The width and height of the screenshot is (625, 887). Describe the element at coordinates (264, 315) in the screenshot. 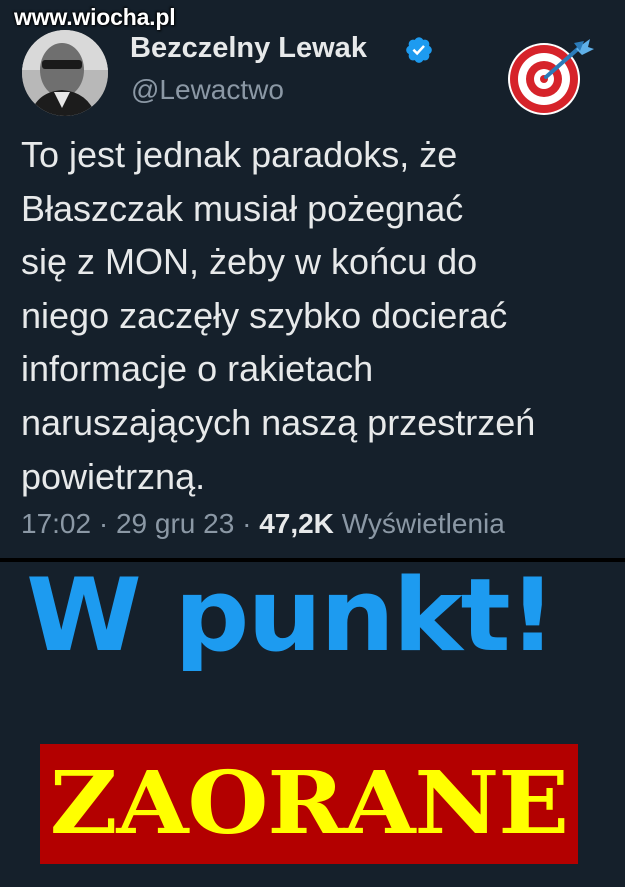

I see `tweet-text-line: niego zaczęły szybko docierać` at that location.